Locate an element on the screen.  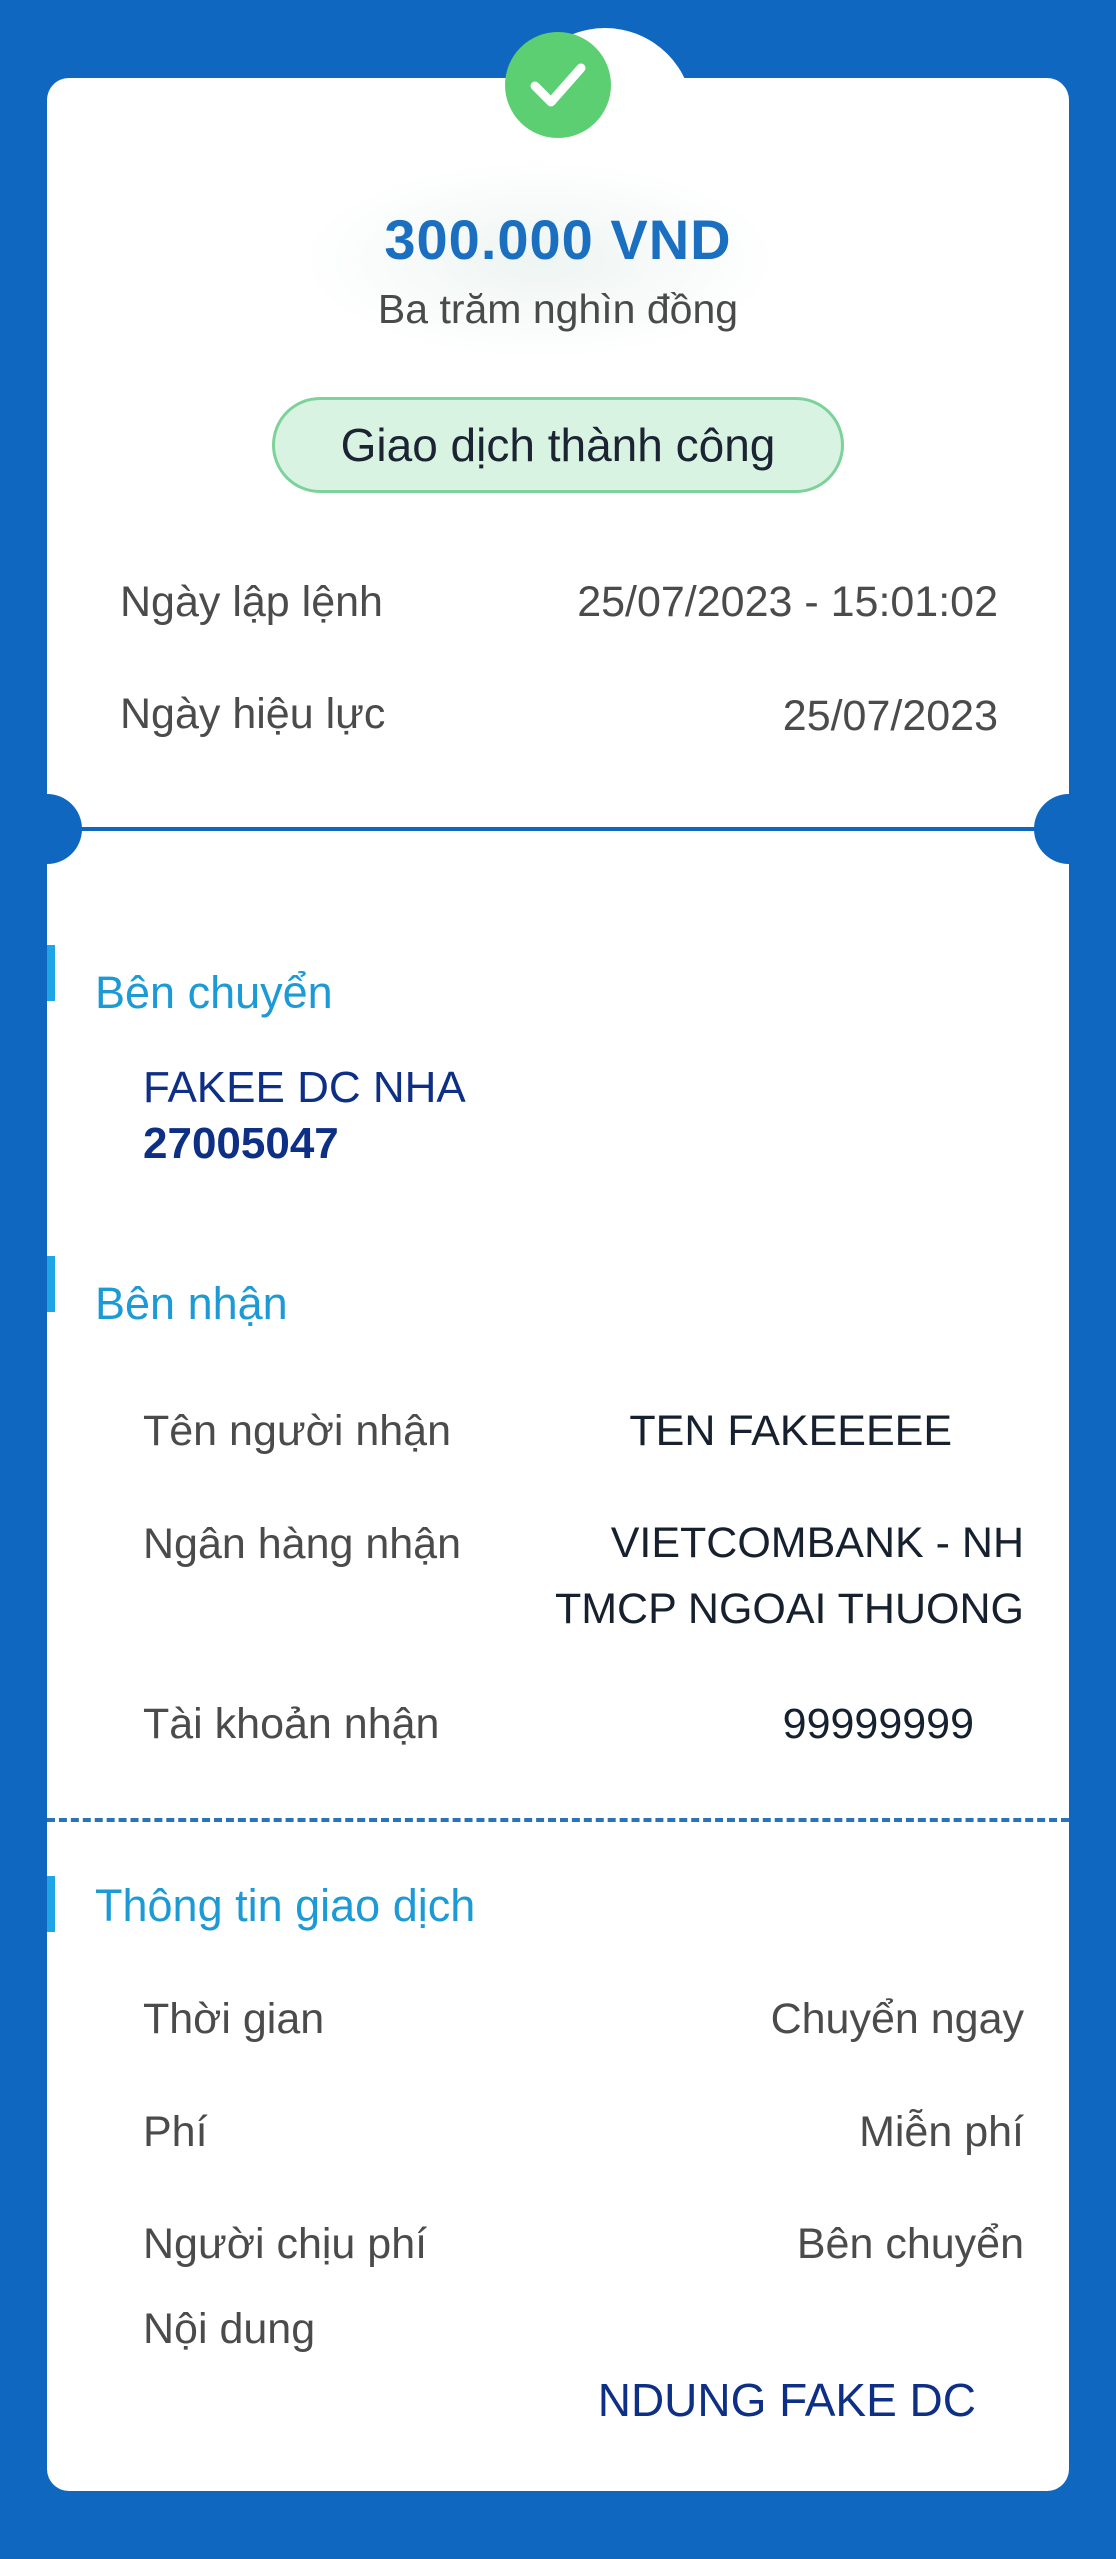
transfer-amount: 300.000 VND is located at coordinates (558, 239).